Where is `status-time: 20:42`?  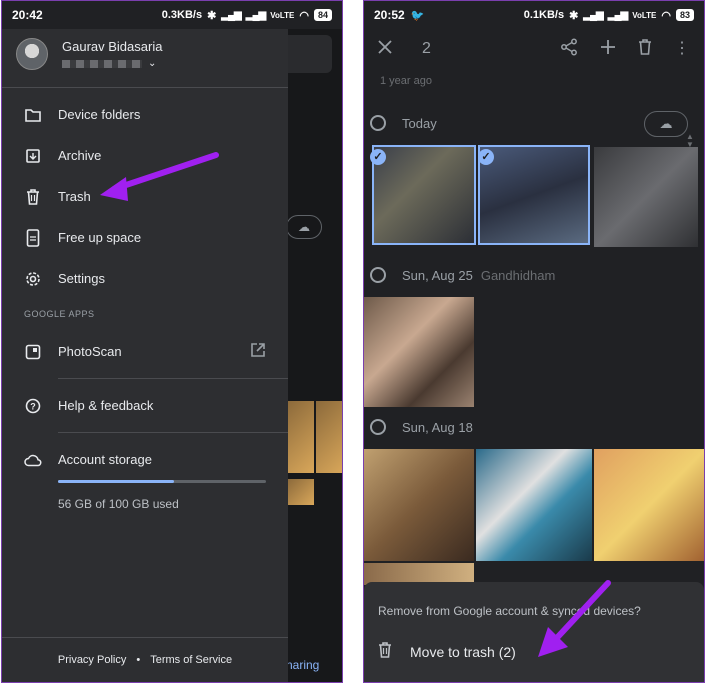
status-time: 20:42 is located at coordinates (27, 15).